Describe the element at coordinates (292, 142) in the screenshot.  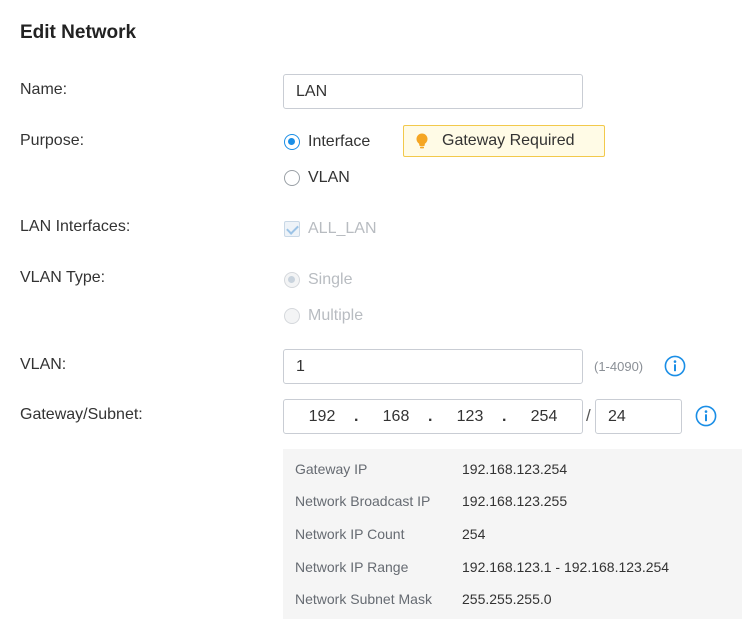
I see `radio-button-checked` at that location.